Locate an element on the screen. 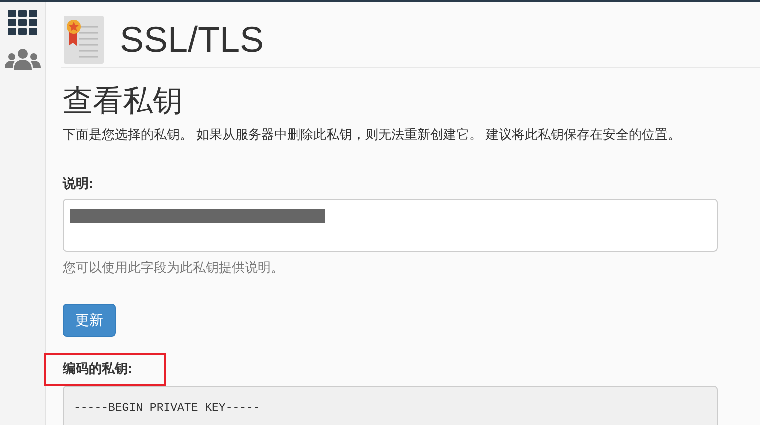 The width and height of the screenshot is (760, 425). field-label: 编码的私钥: is located at coordinates (97, 369).